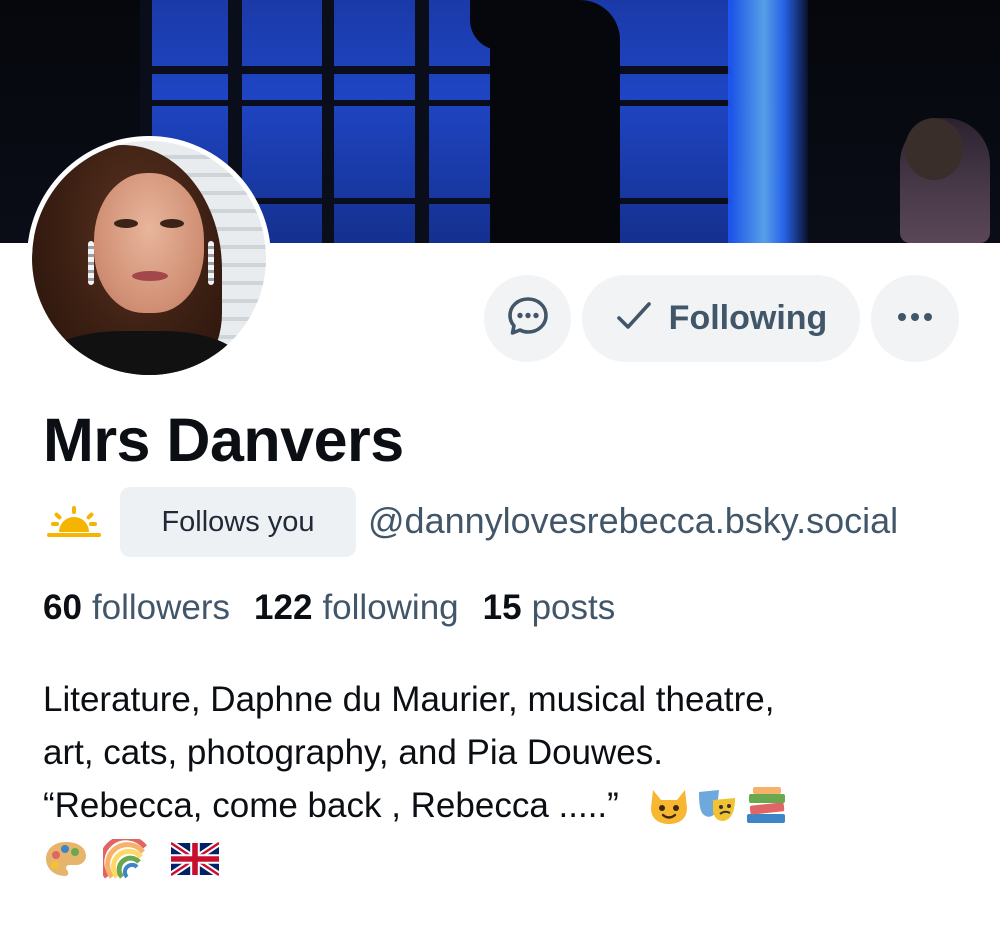  I want to click on bio-emoji-group, so click(718, 806).